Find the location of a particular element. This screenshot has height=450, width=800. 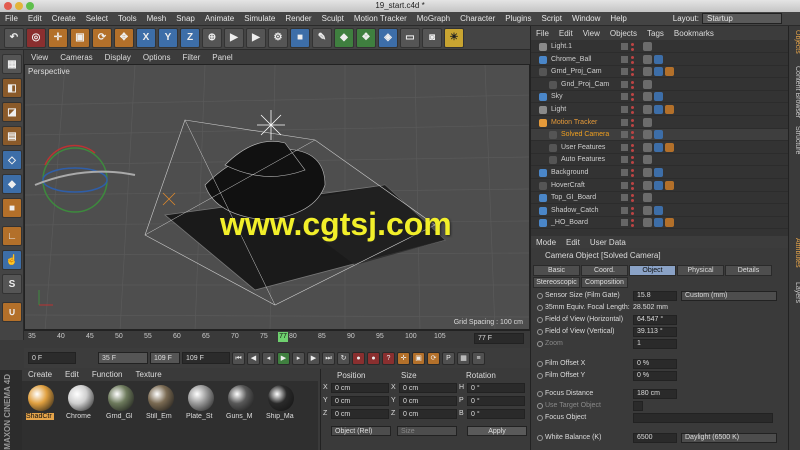

parameter-key-icon: P is located at coordinates (448, 358).